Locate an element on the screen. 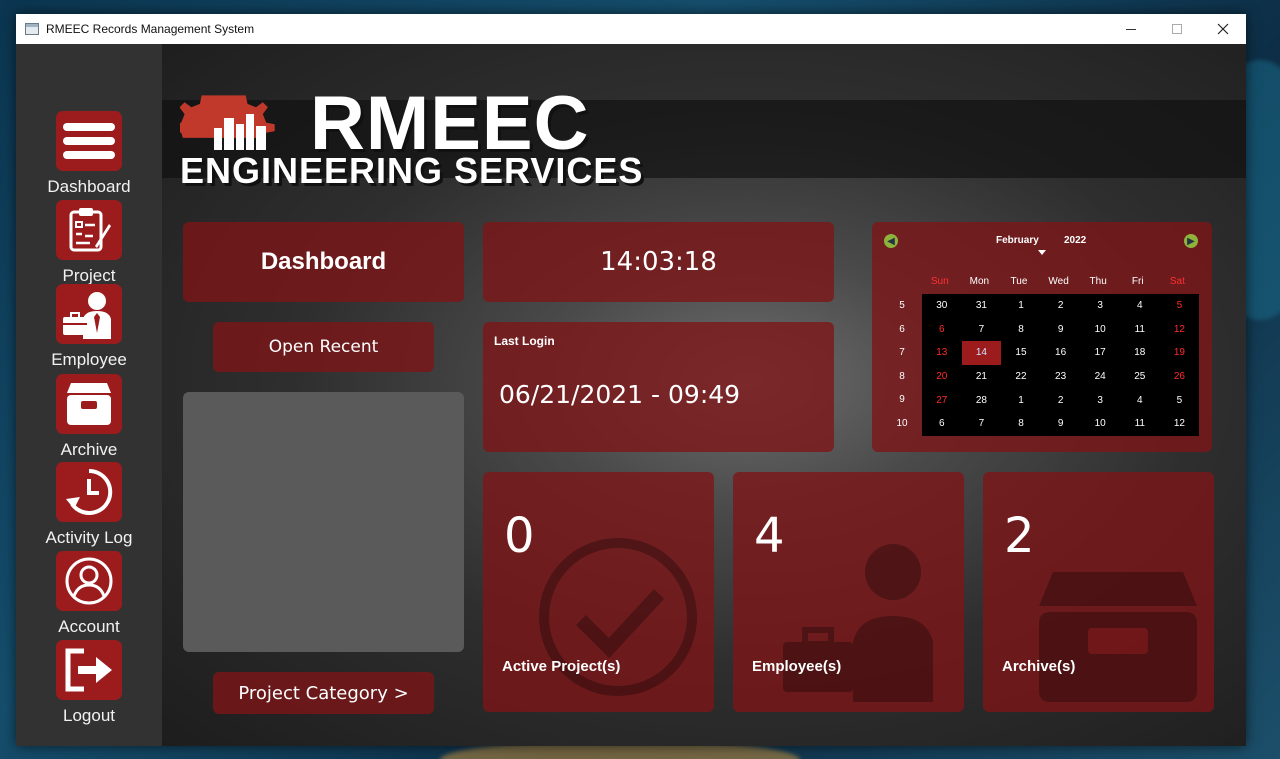 The width and height of the screenshot is (1280, 759). minimize-icon is located at coordinates (1131, 29).